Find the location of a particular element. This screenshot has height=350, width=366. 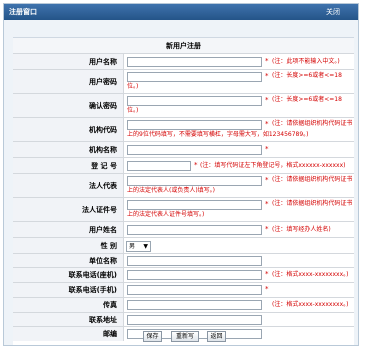

reset-button: 重新写 is located at coordinates (185, 336).